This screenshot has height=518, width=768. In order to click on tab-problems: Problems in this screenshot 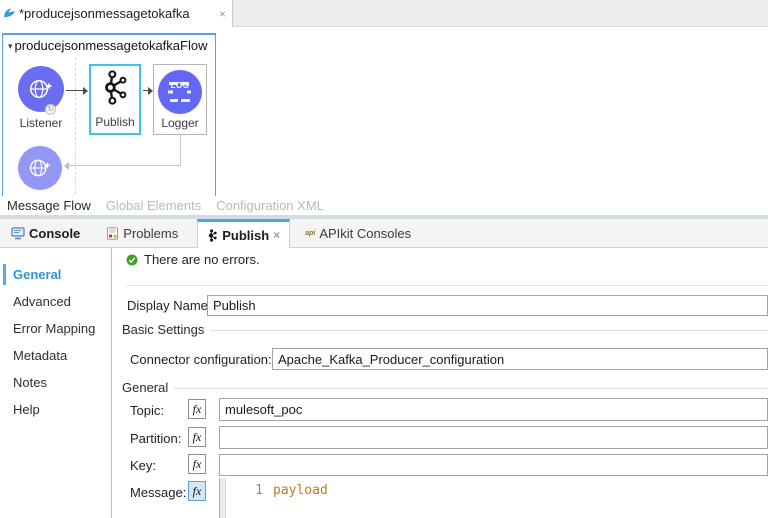, I will do `click(142, 233)`.